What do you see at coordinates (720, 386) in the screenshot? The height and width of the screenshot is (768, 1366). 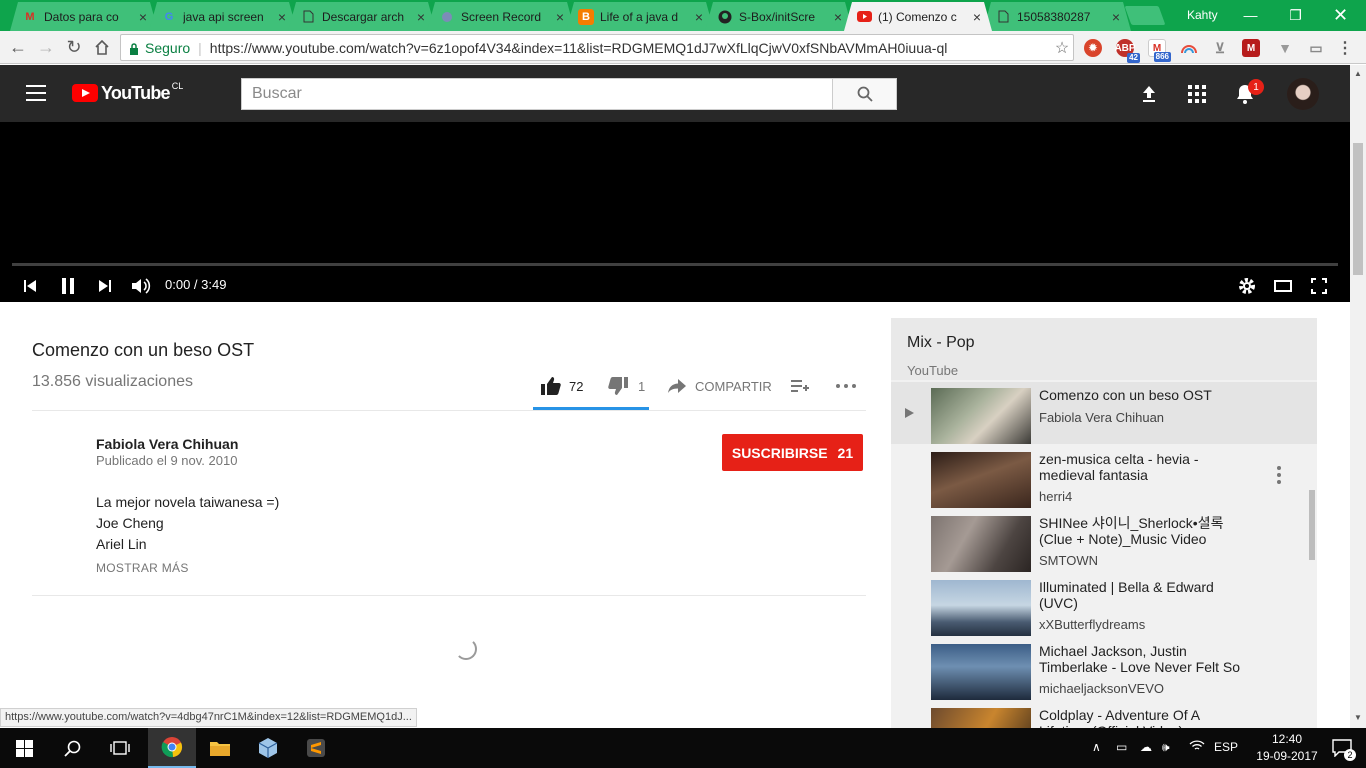 I see `share-button: COMPARTIR` at bounding box center [720, 386].